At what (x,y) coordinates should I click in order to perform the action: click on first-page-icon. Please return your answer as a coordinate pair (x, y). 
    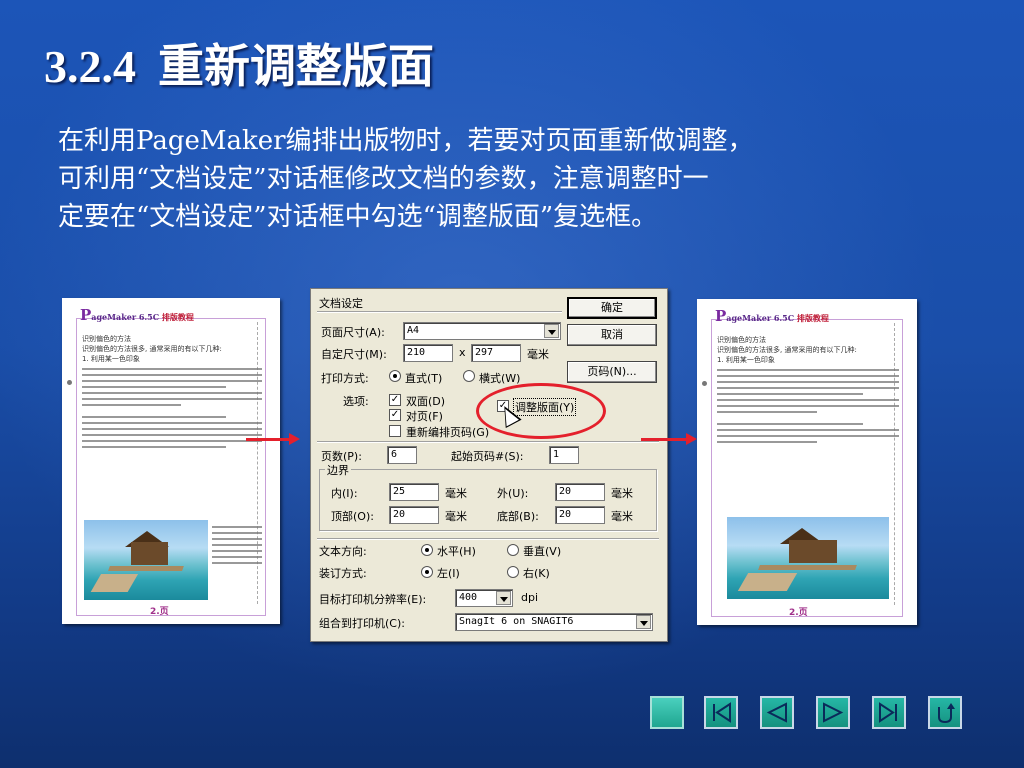
    Looking at the image, I should click on (722, 712).